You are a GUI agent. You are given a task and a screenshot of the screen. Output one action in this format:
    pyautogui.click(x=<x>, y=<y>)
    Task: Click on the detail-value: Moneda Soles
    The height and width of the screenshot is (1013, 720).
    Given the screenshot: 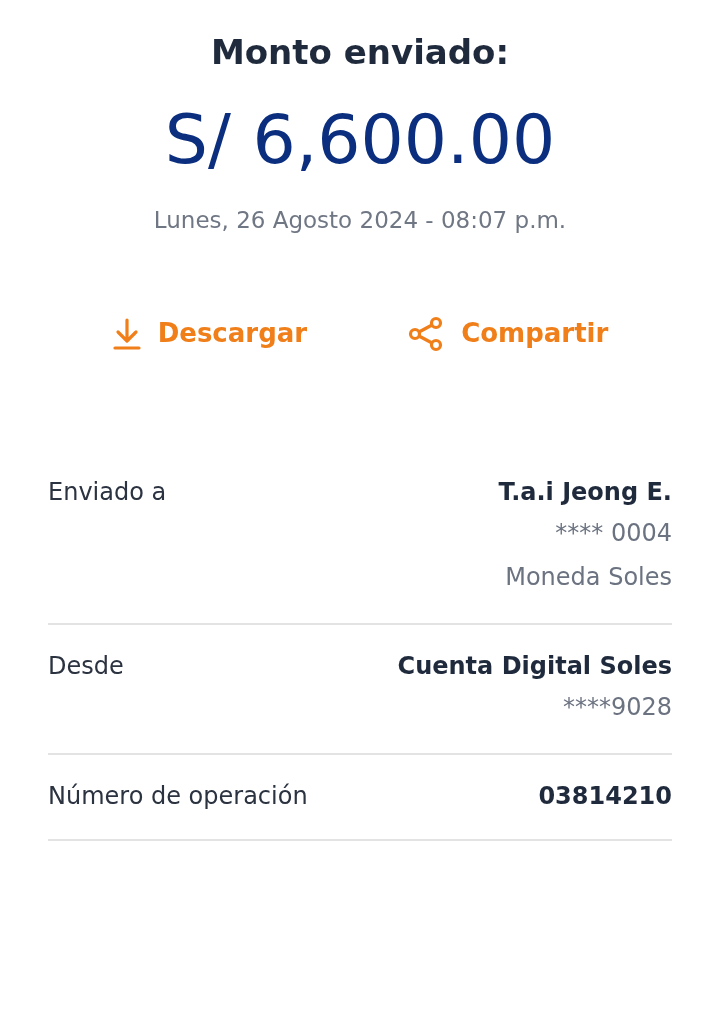 What is the action you would take?
    pyautogui.click(x=588, y=577)
    